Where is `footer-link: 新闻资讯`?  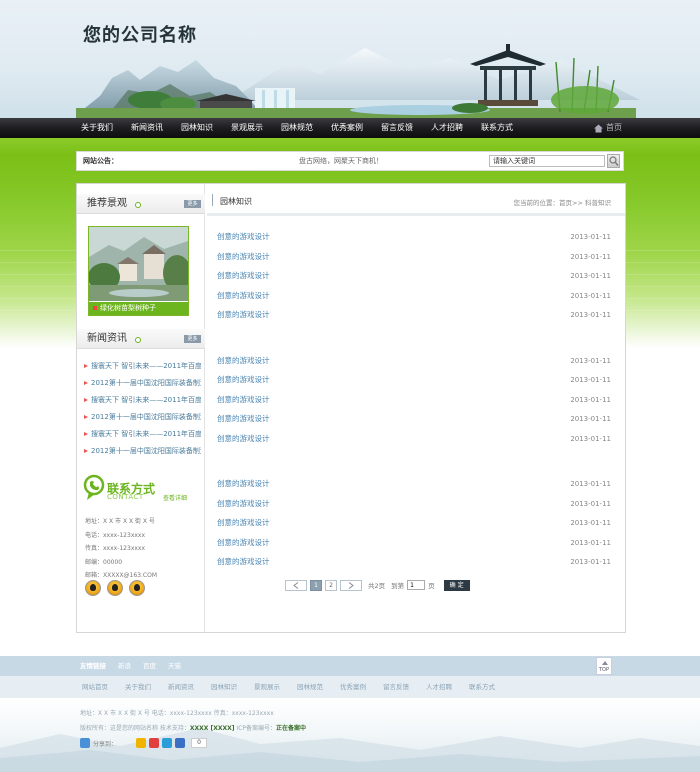 footer-link: 新闻资讯 is located at coordinates (181, 687).